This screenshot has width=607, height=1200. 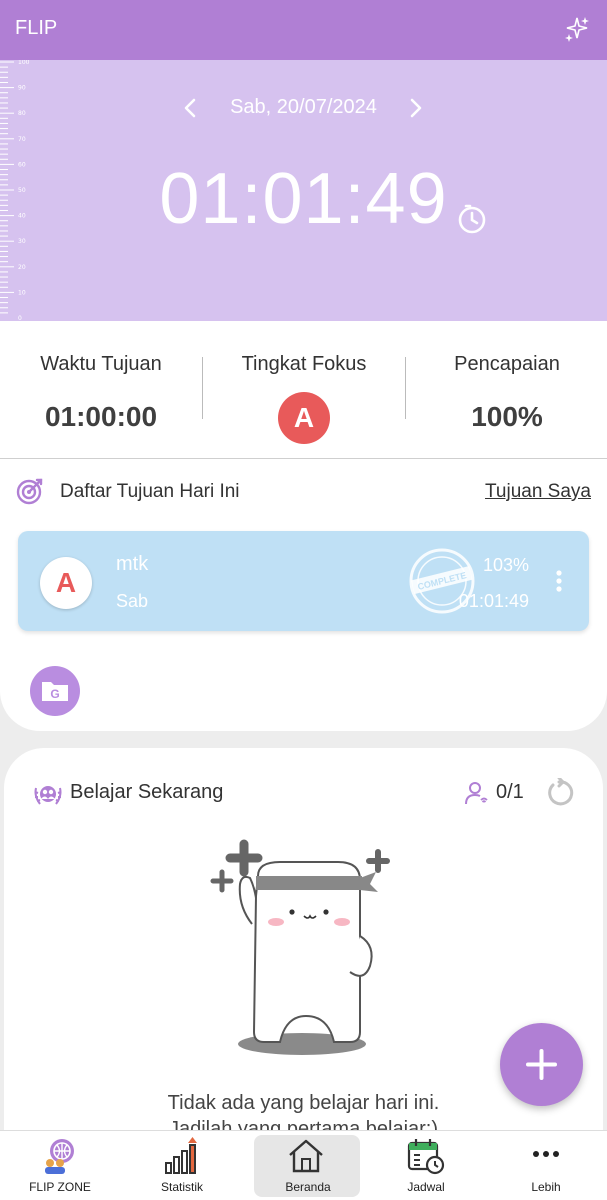 What do you see at coordinates (426, 1187) in the screenshot?
I see `nav-label: Jadwal` at bounding box center [426, 1187].